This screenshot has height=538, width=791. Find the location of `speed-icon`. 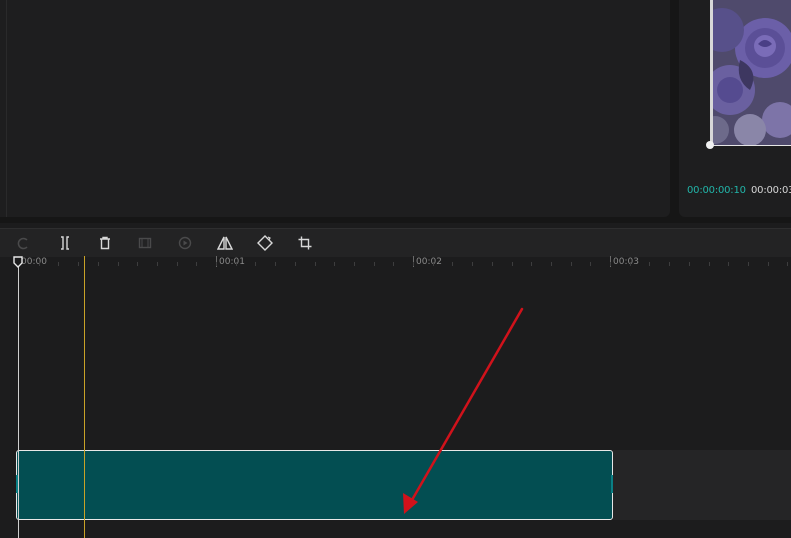

speed-icon is located at coordinates (185, 243).